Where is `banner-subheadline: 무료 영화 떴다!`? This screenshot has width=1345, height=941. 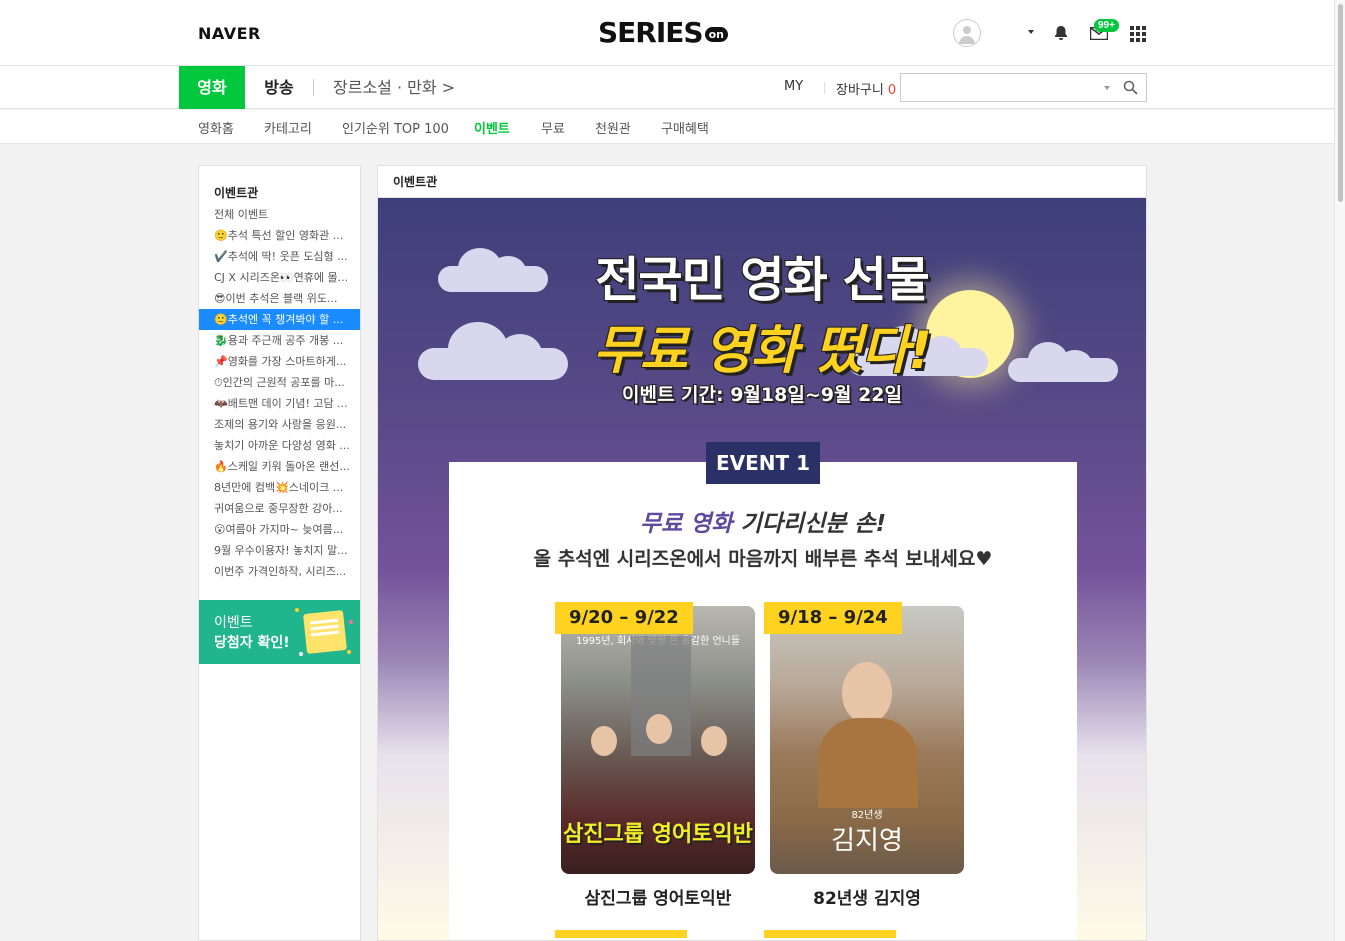 banner-subheadline: 무료 영화 떴다! is located at coordinates (762, 351).